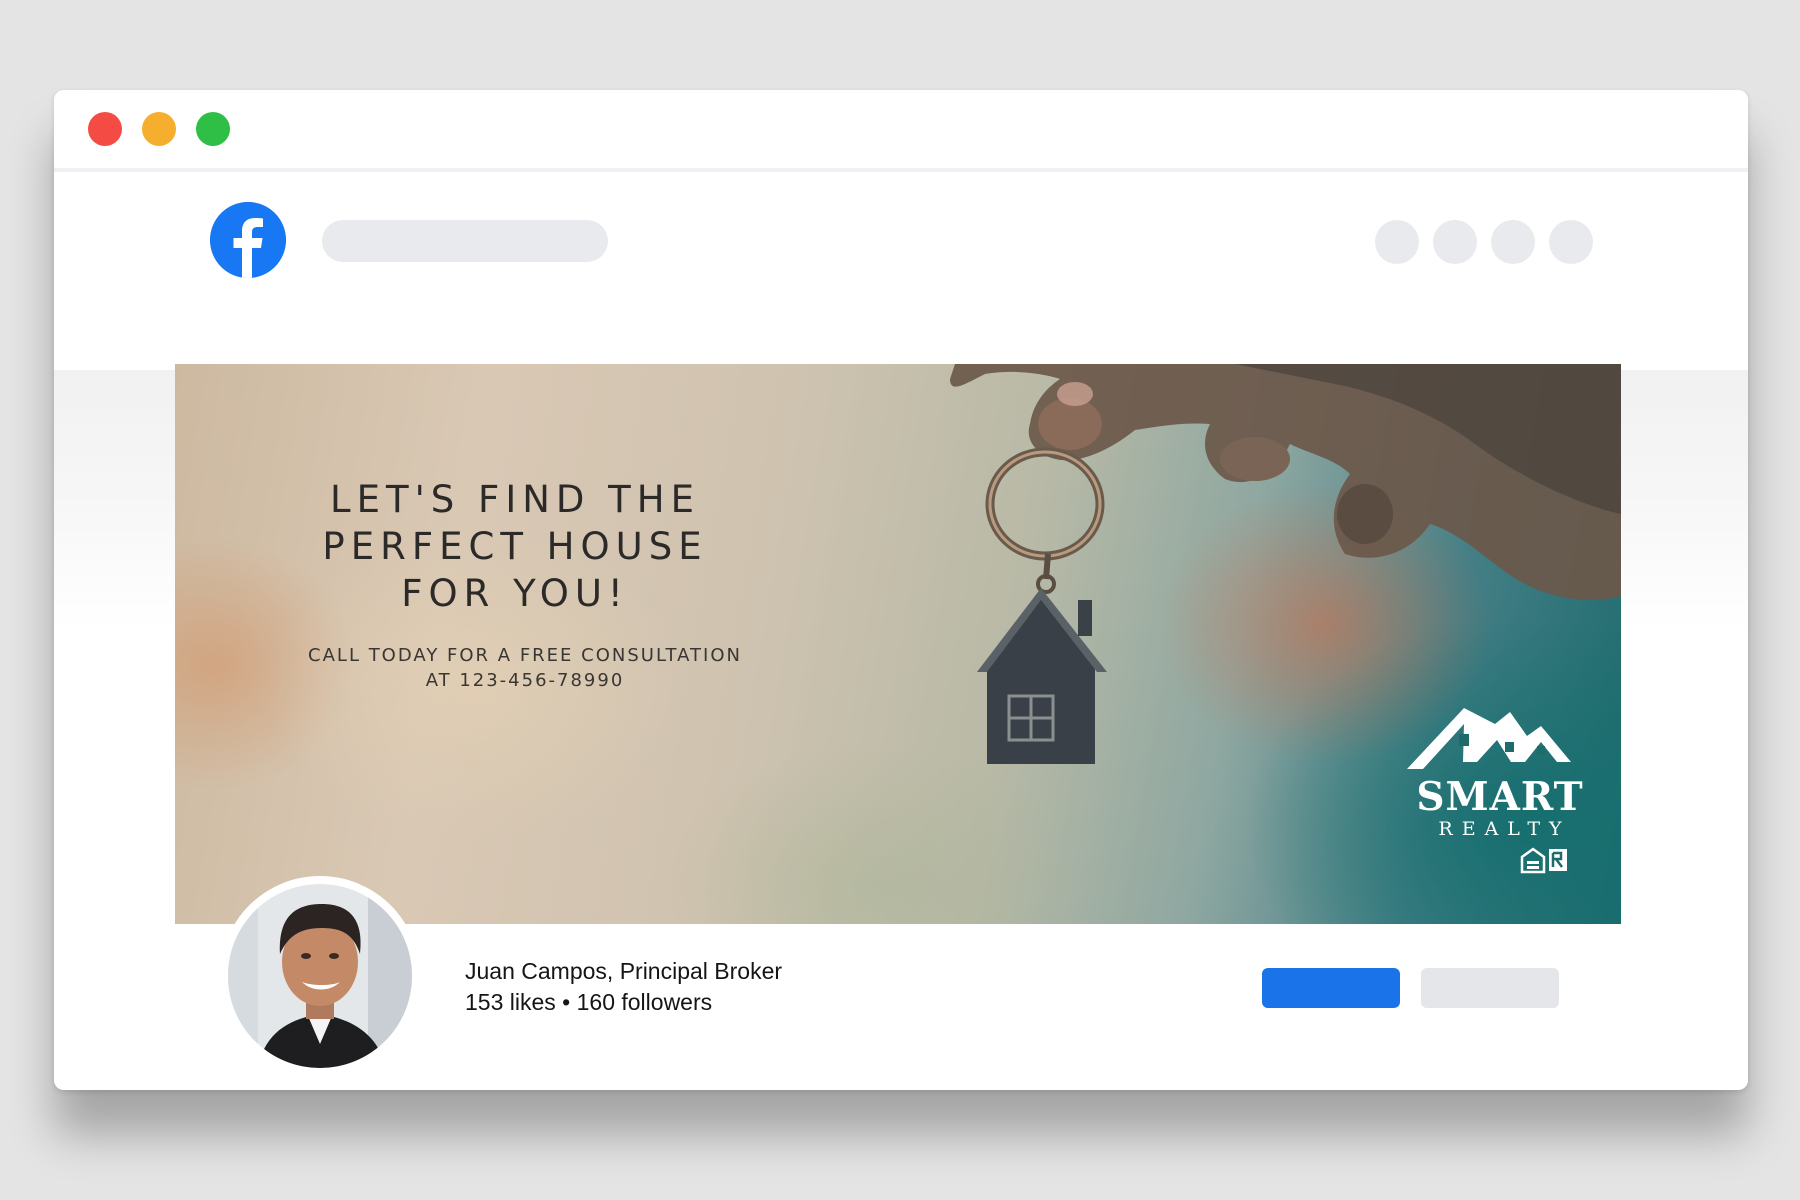 This screenshot has height=1200, width=1800. Describe the element at coordinates (159, 129) in the screenshot. I see `minimize-window-button` at that location.